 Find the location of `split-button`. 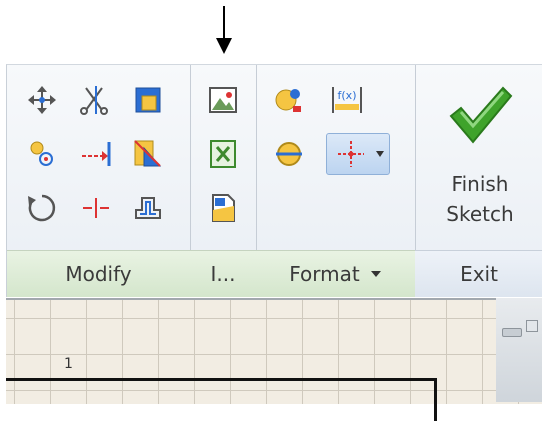

split-button is located at coordinates (96, 154).